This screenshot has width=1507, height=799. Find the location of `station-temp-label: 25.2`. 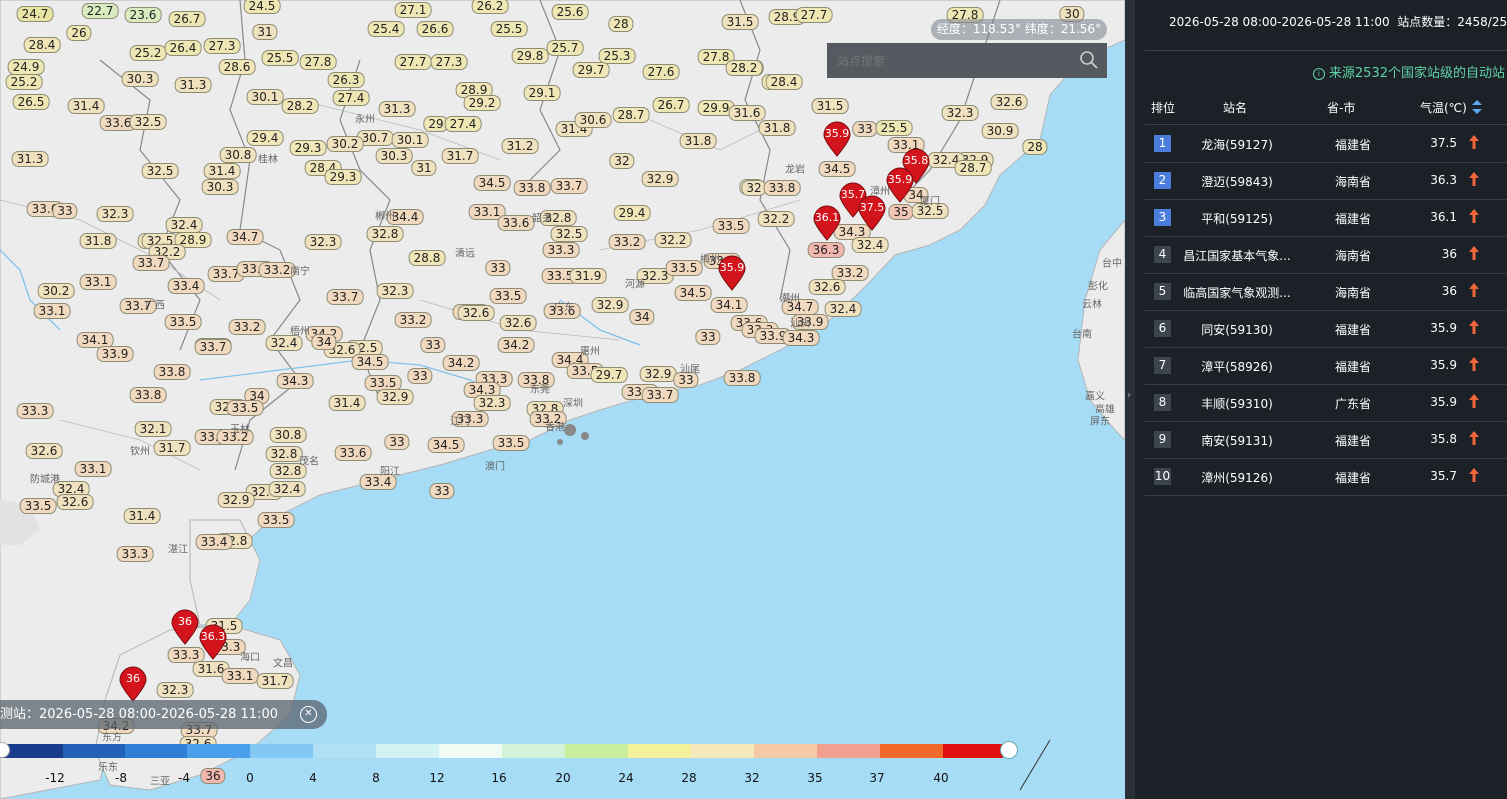

station-temp-label: 25.2 is located at coordinates (24, 82).